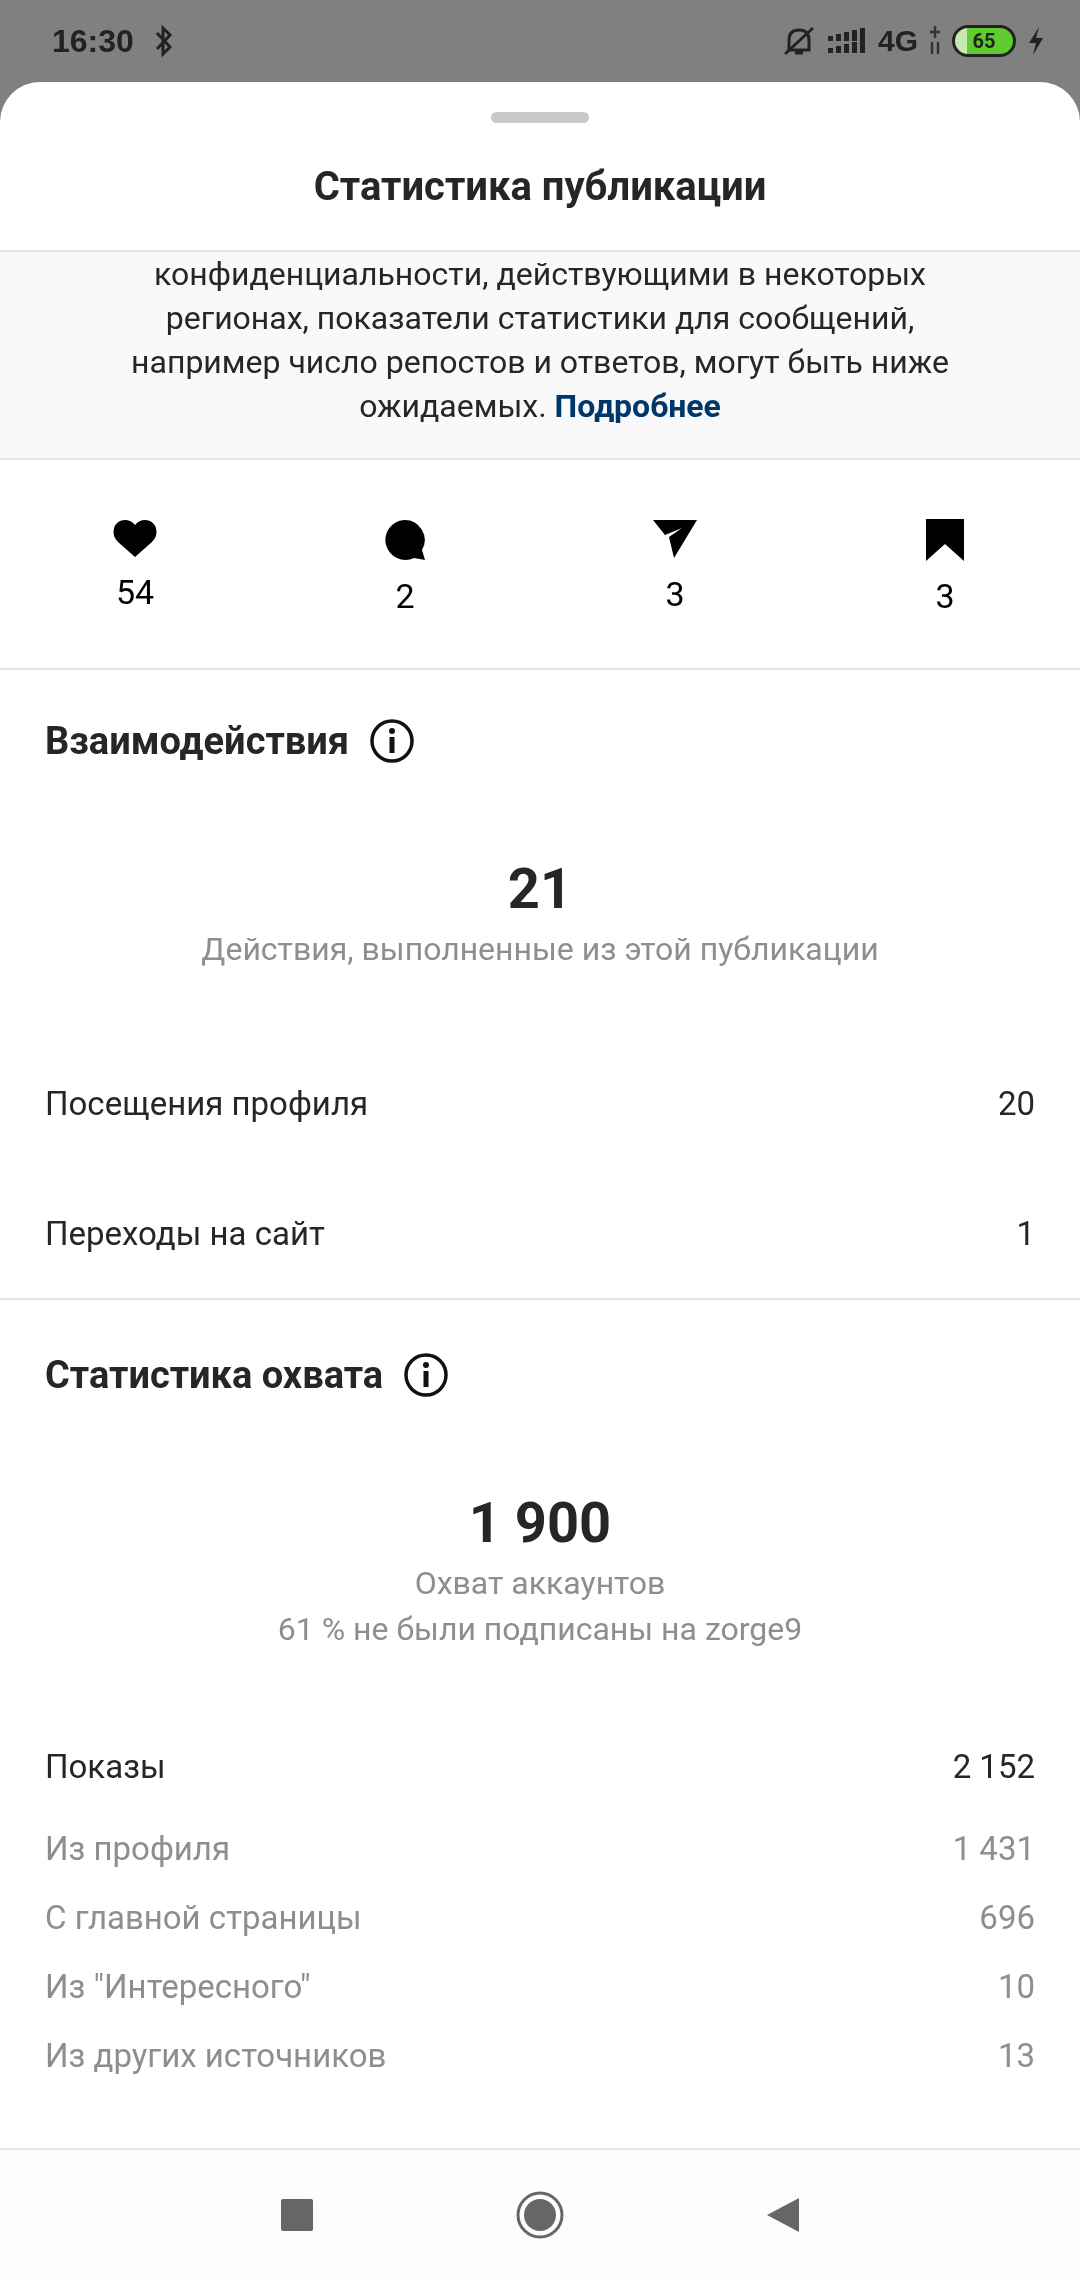  What do you see at coordinates (540, 2215) in the screenshot?
I see `home-circle-icon` at bounding box center [540, 2215].